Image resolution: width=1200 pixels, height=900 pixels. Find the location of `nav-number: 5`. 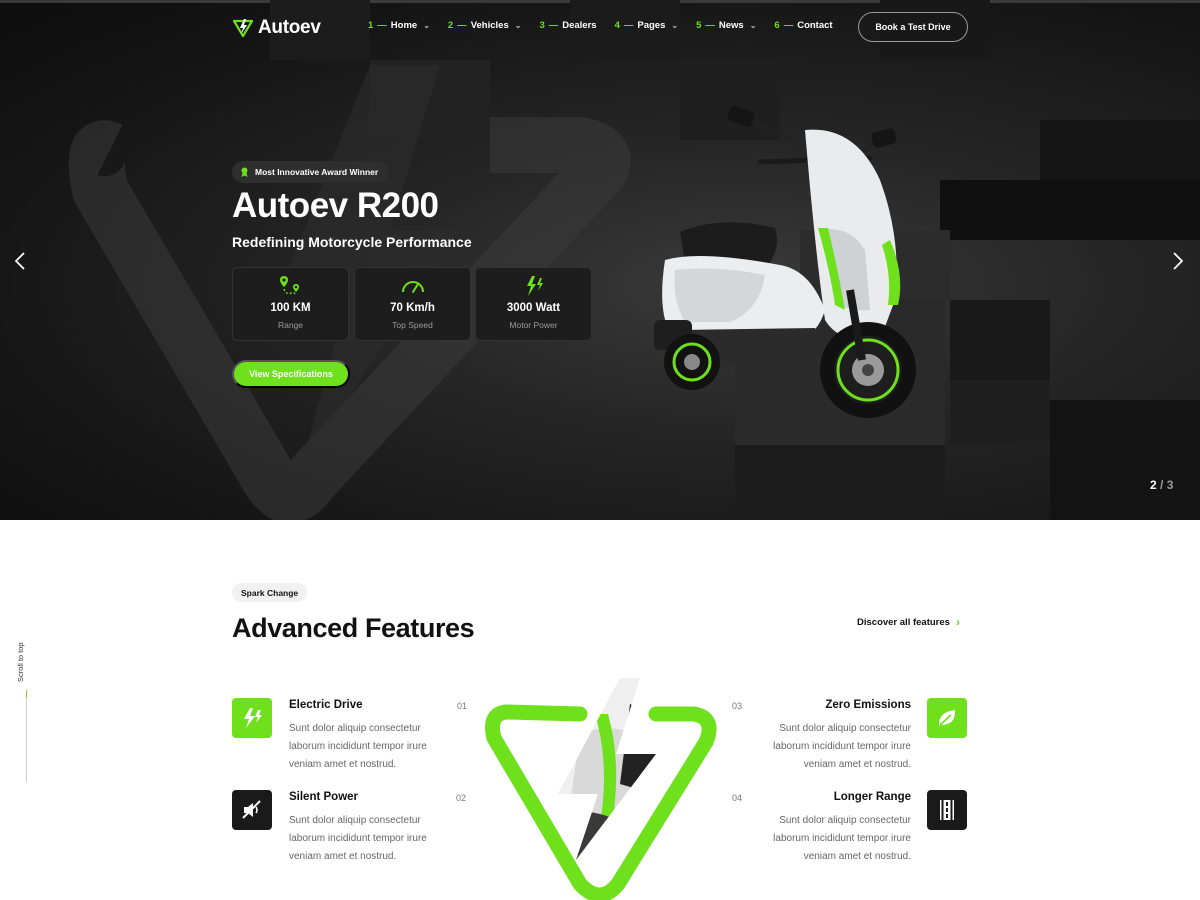

nav-number: 5 is located at coordinates (699, 25).